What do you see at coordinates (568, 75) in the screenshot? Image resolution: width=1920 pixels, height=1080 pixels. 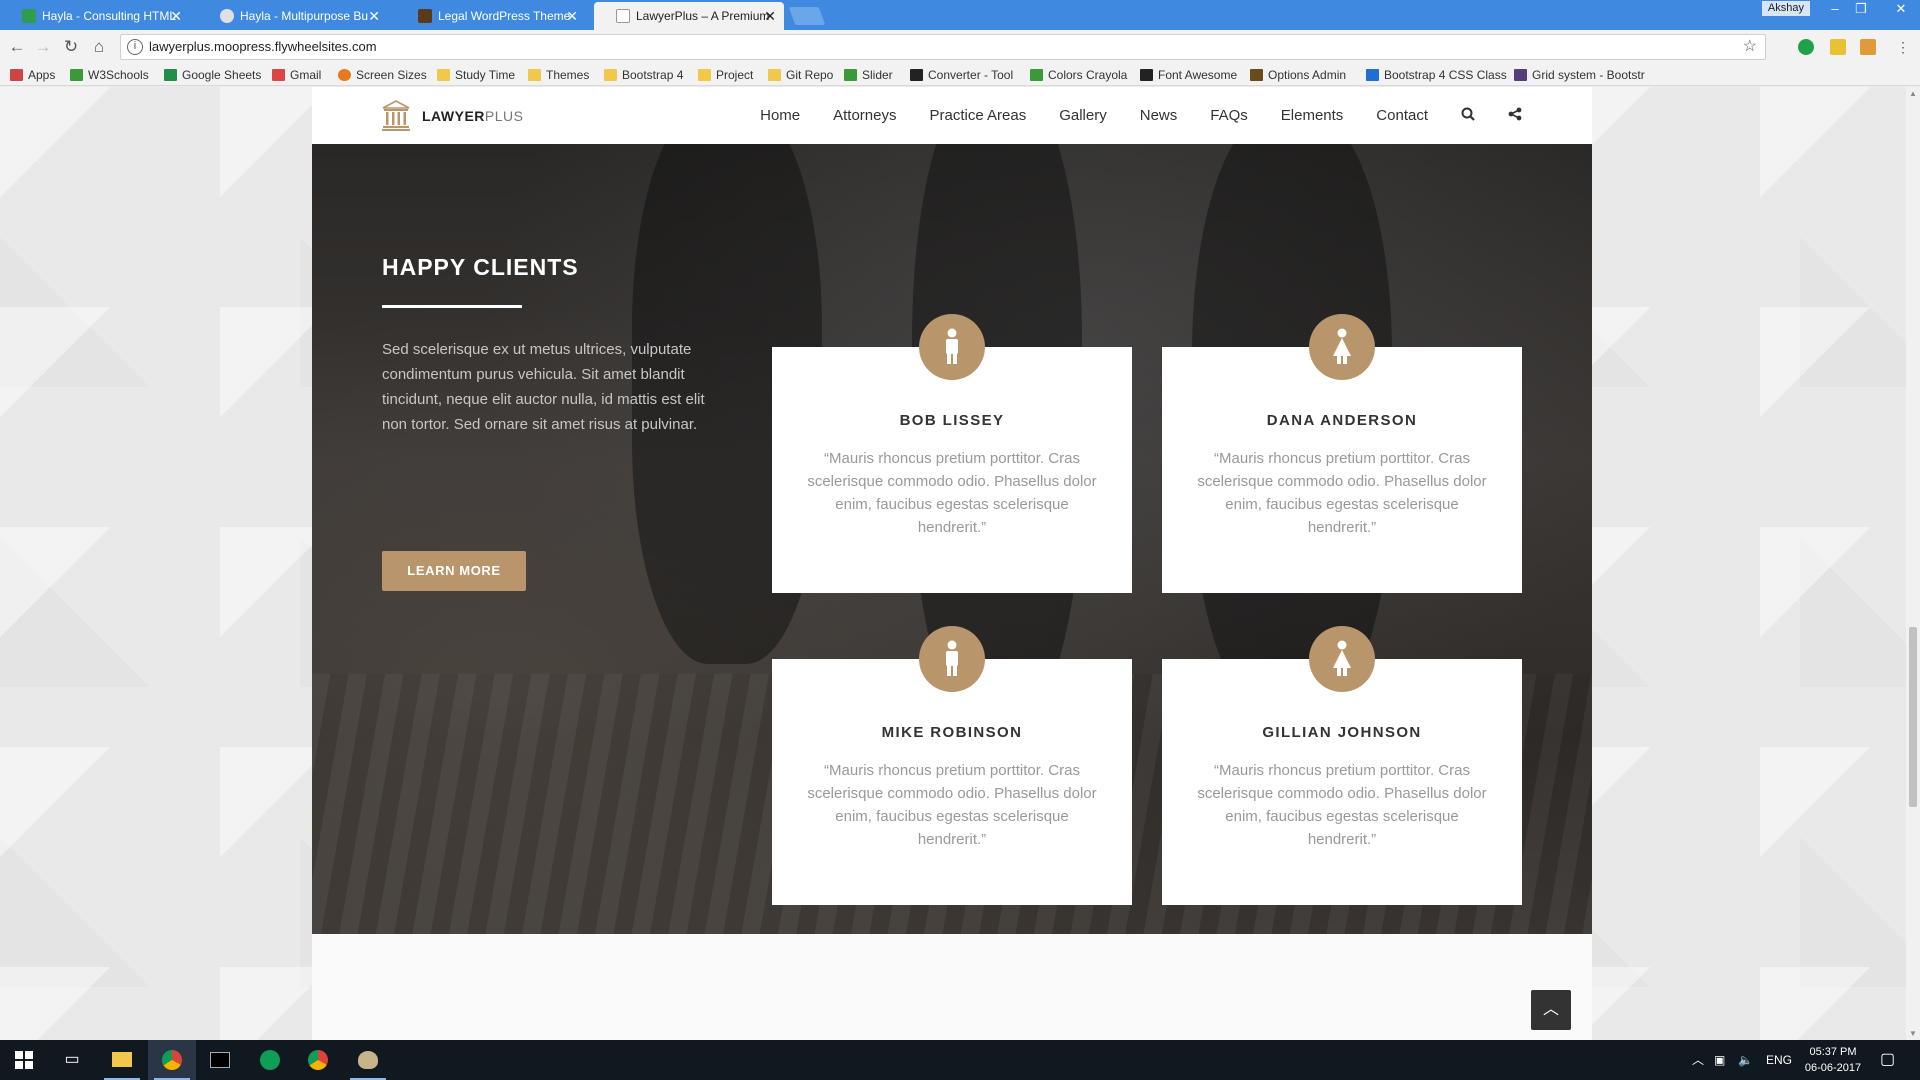 I see `bookmark-label: Themes` at bounding box center [568, 75].